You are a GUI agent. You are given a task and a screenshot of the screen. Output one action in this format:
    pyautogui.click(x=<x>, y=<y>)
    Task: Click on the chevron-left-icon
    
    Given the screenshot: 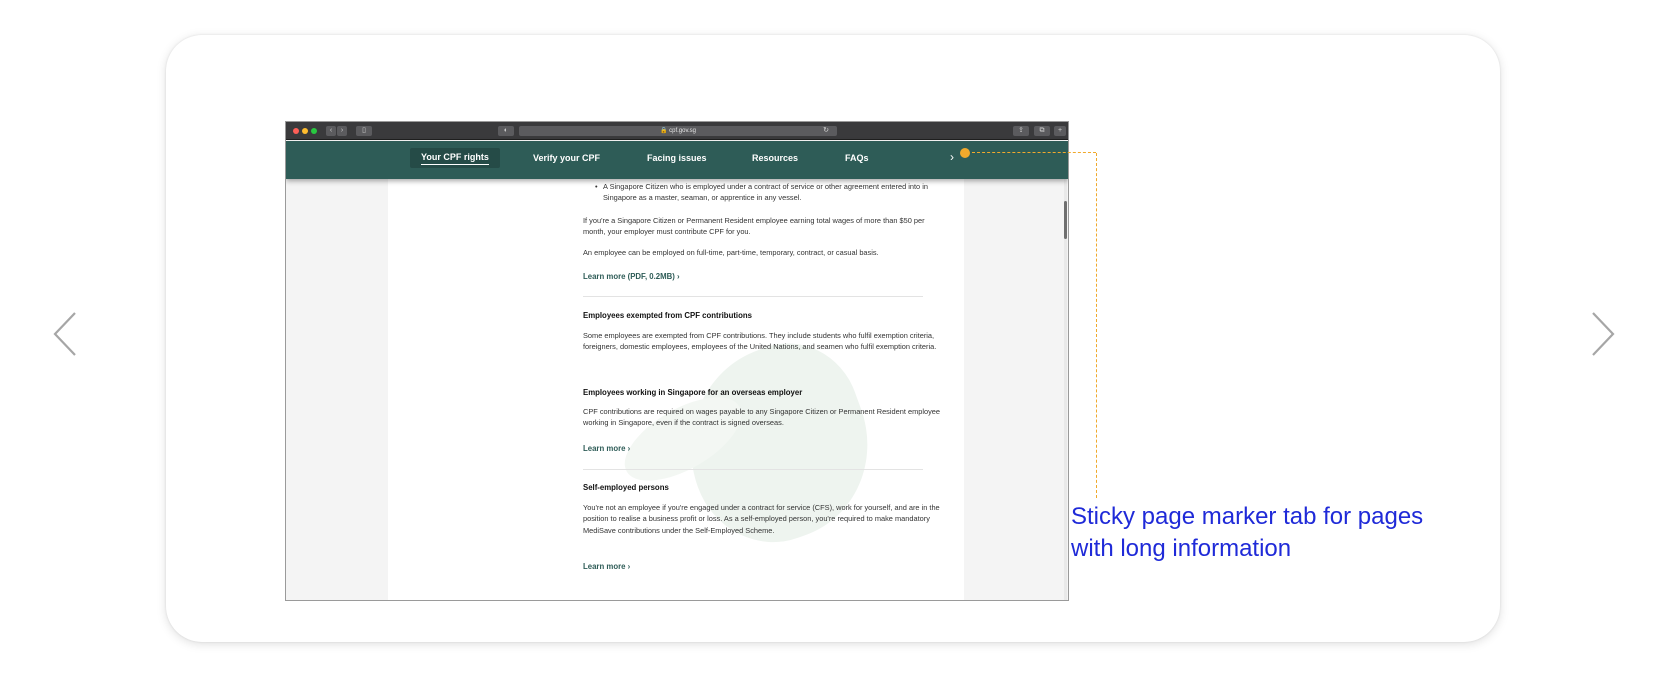 What is the action you would take?
    pyautogui.click(x=64, y=334)
    